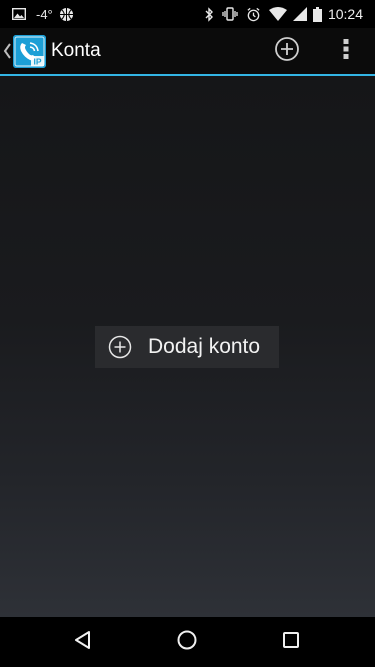 This screenshot has width=375, height=667. Describe the element at coordinates (187, 14) in the screenshot. I see `status-bar: -4° 10:24` at that location.